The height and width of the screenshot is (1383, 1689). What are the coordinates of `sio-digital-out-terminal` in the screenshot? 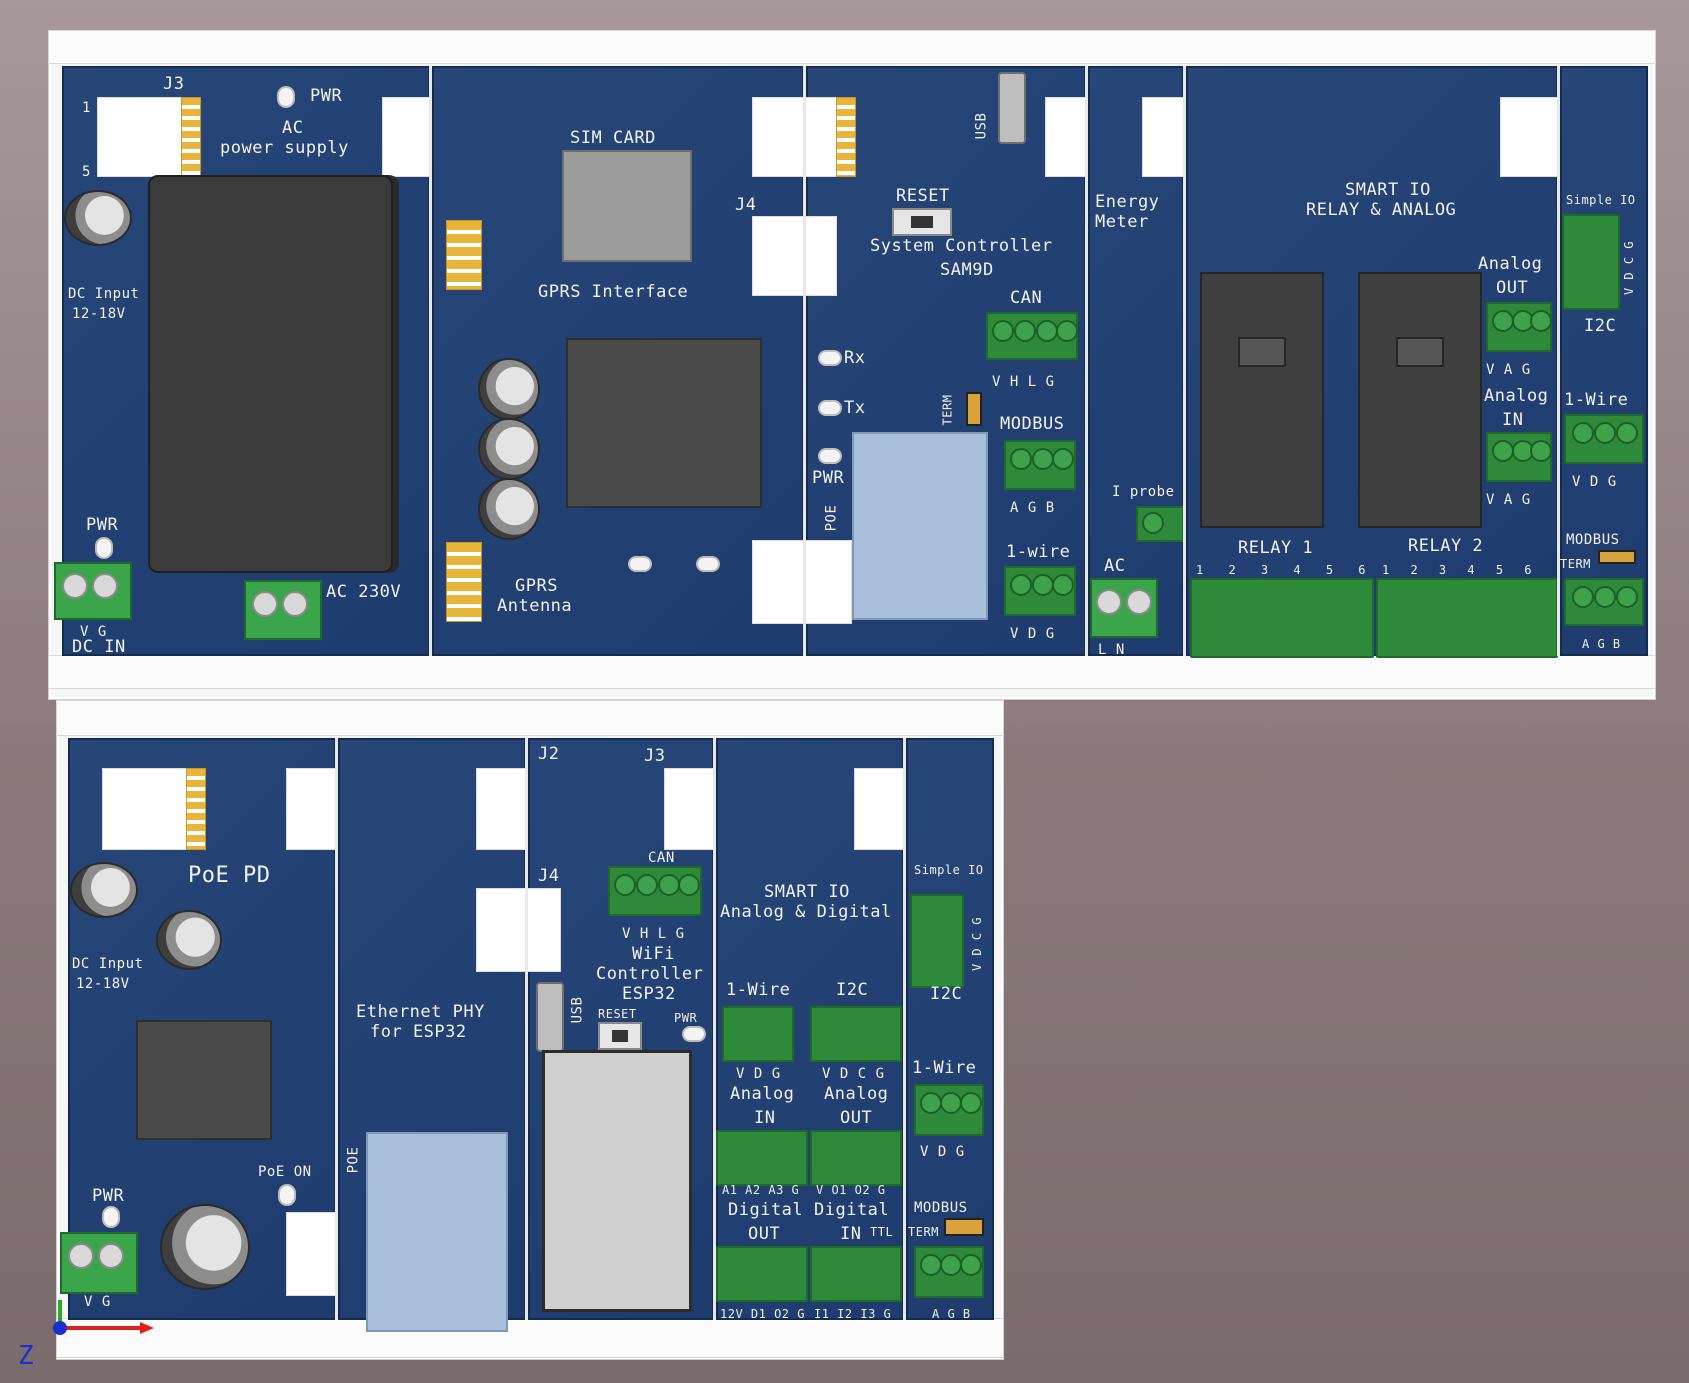 It's located at (762, 1274).